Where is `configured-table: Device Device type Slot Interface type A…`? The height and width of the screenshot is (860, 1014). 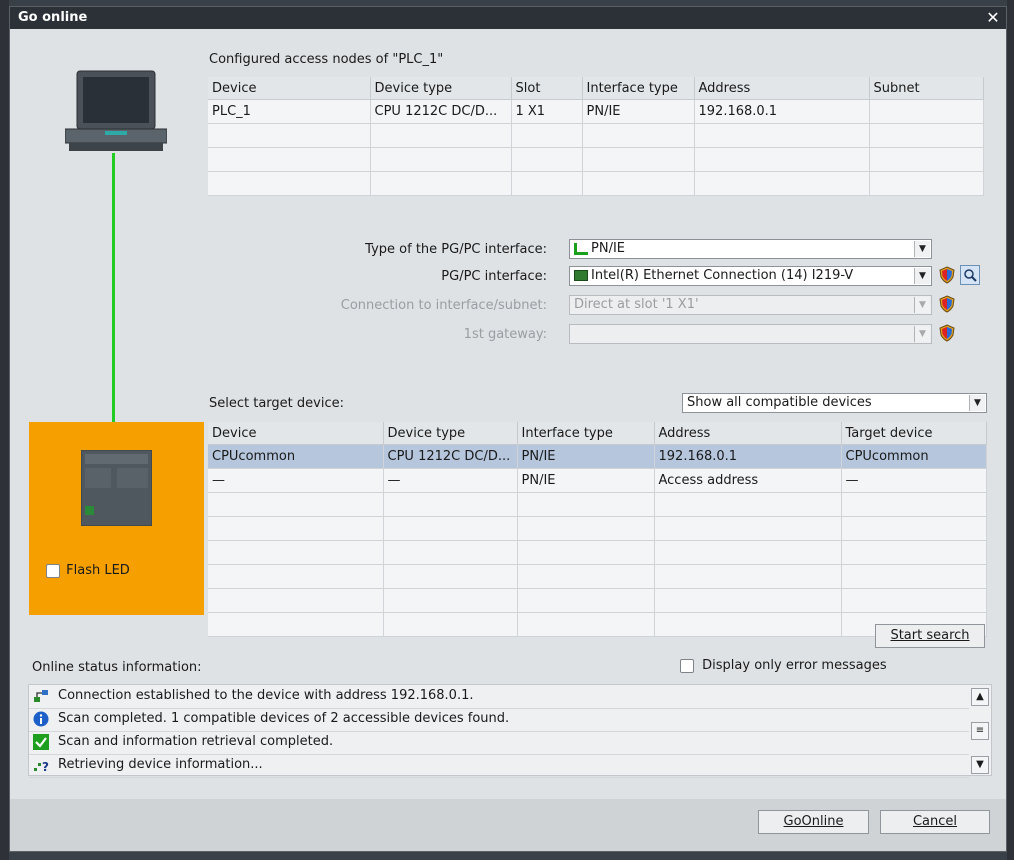 configured-table: Device Device type Slot Interface type A… is located at coordinates (596, 136).